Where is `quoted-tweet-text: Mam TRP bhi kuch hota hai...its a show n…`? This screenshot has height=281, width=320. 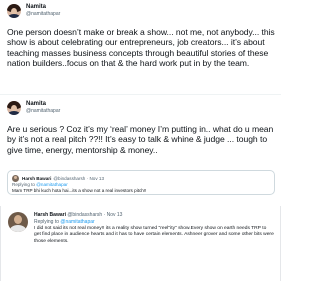 quoted-tweet-text: Mam TRP bhi kuch hota hai...its a show n… is located at coordinates (79, 190).